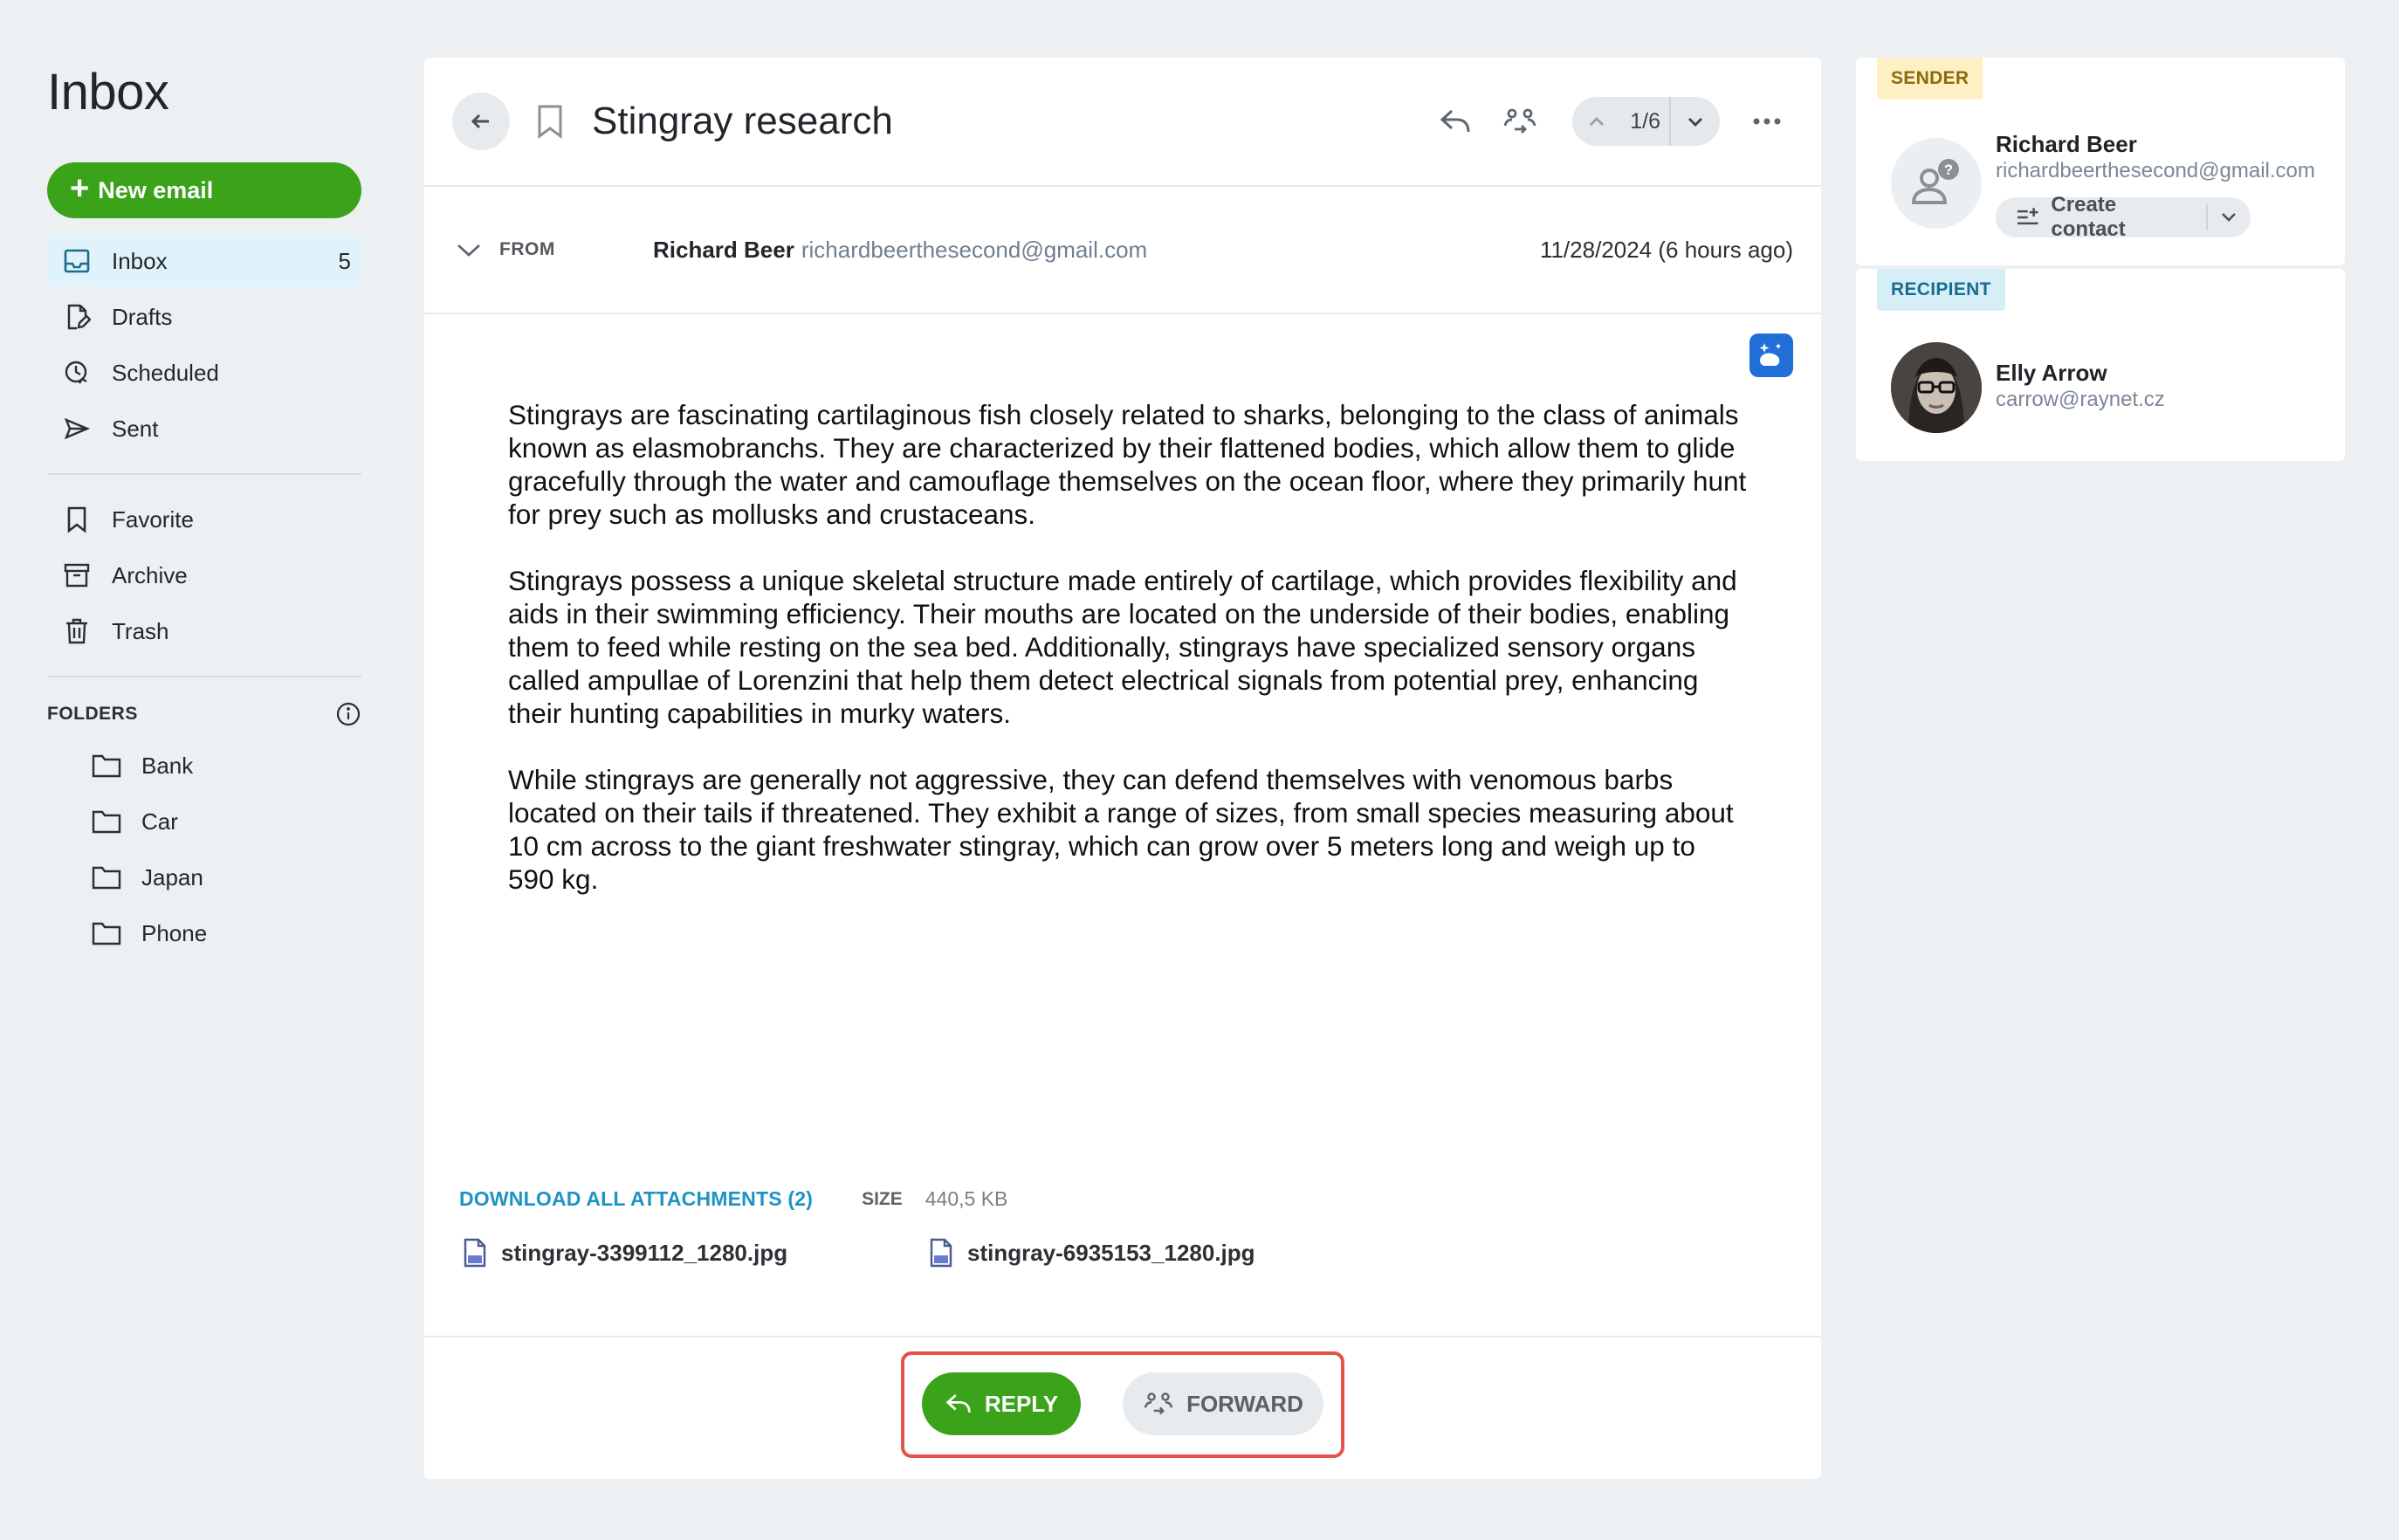 The width and height of the screenshot is (2399, 1540). Describe the element at coordinates (2088, 217) in the screenshot. I see `create-contact-label: Create contact` at that location.